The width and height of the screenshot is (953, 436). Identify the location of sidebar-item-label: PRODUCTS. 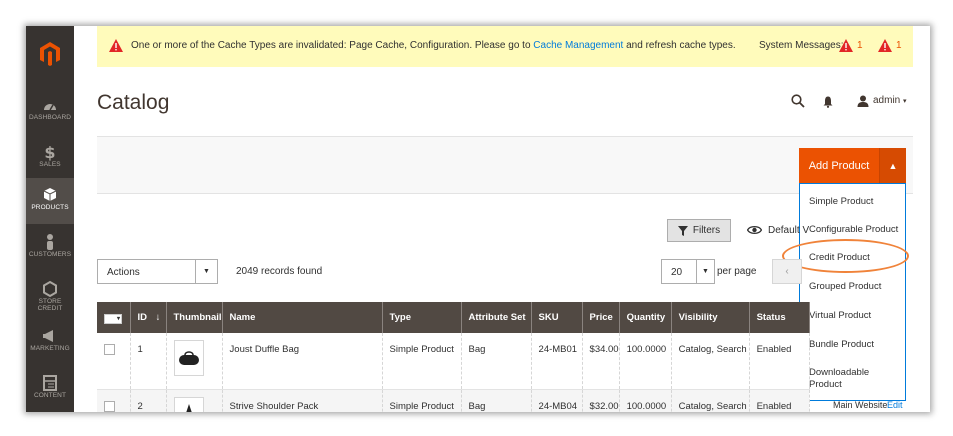
(50, 207).